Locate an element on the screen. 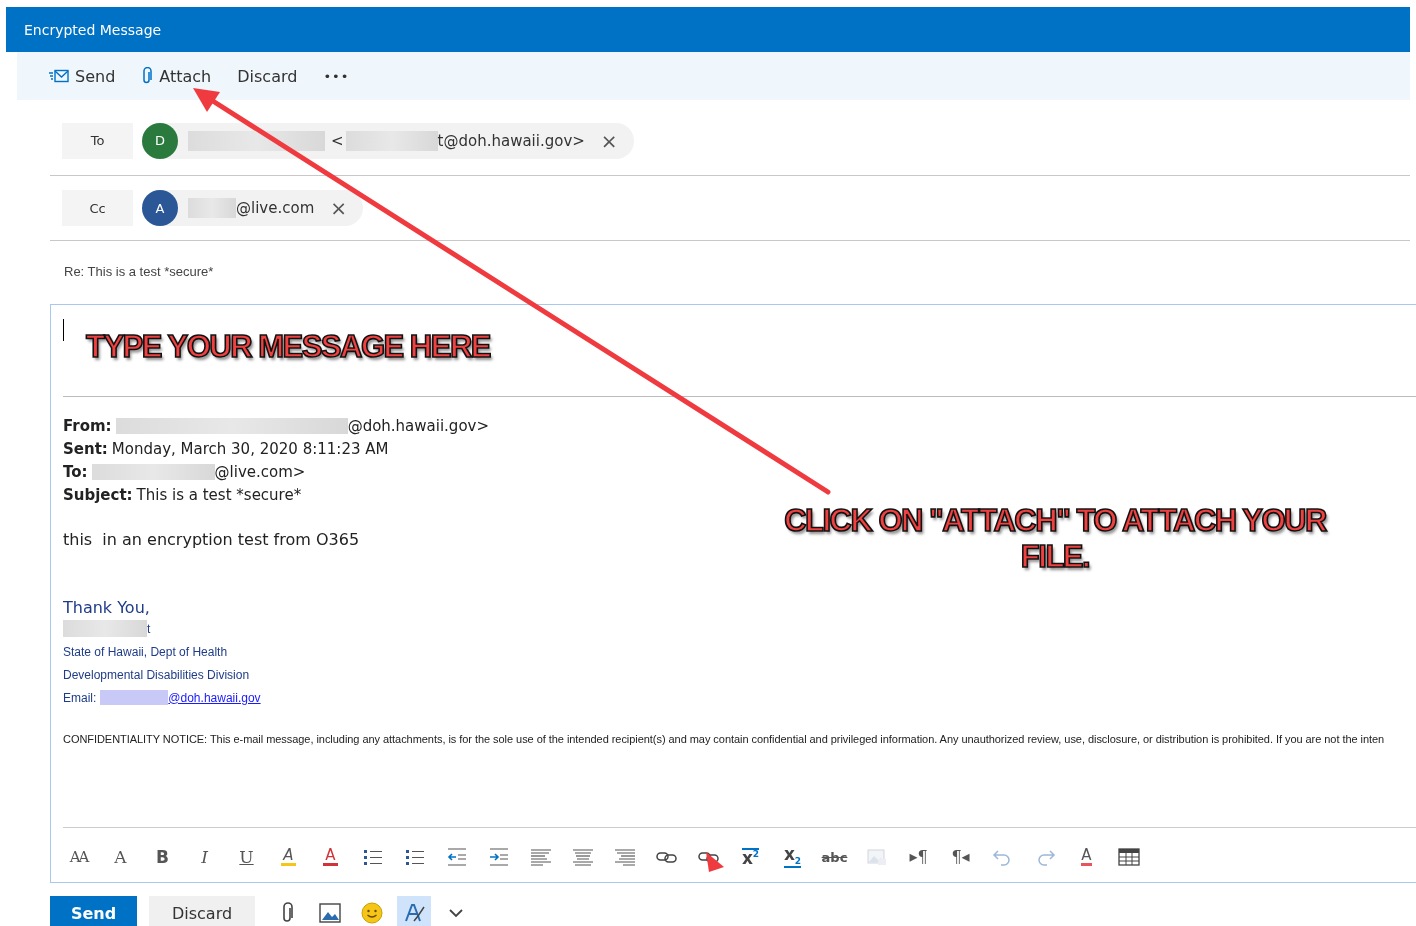  send-icon is located at coordinates (59, 76).